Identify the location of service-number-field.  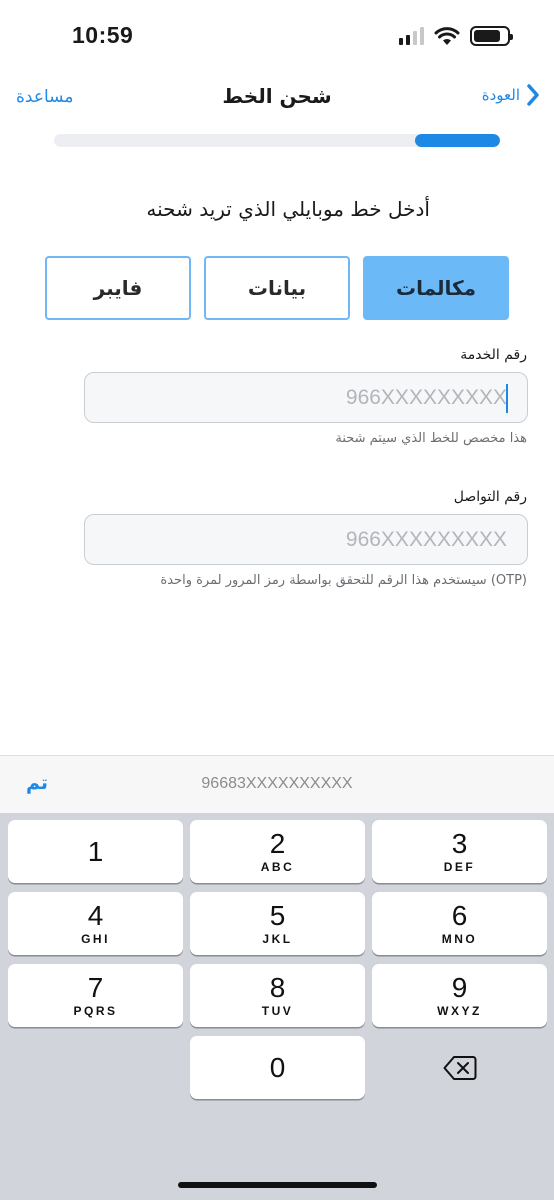
(306, 397).